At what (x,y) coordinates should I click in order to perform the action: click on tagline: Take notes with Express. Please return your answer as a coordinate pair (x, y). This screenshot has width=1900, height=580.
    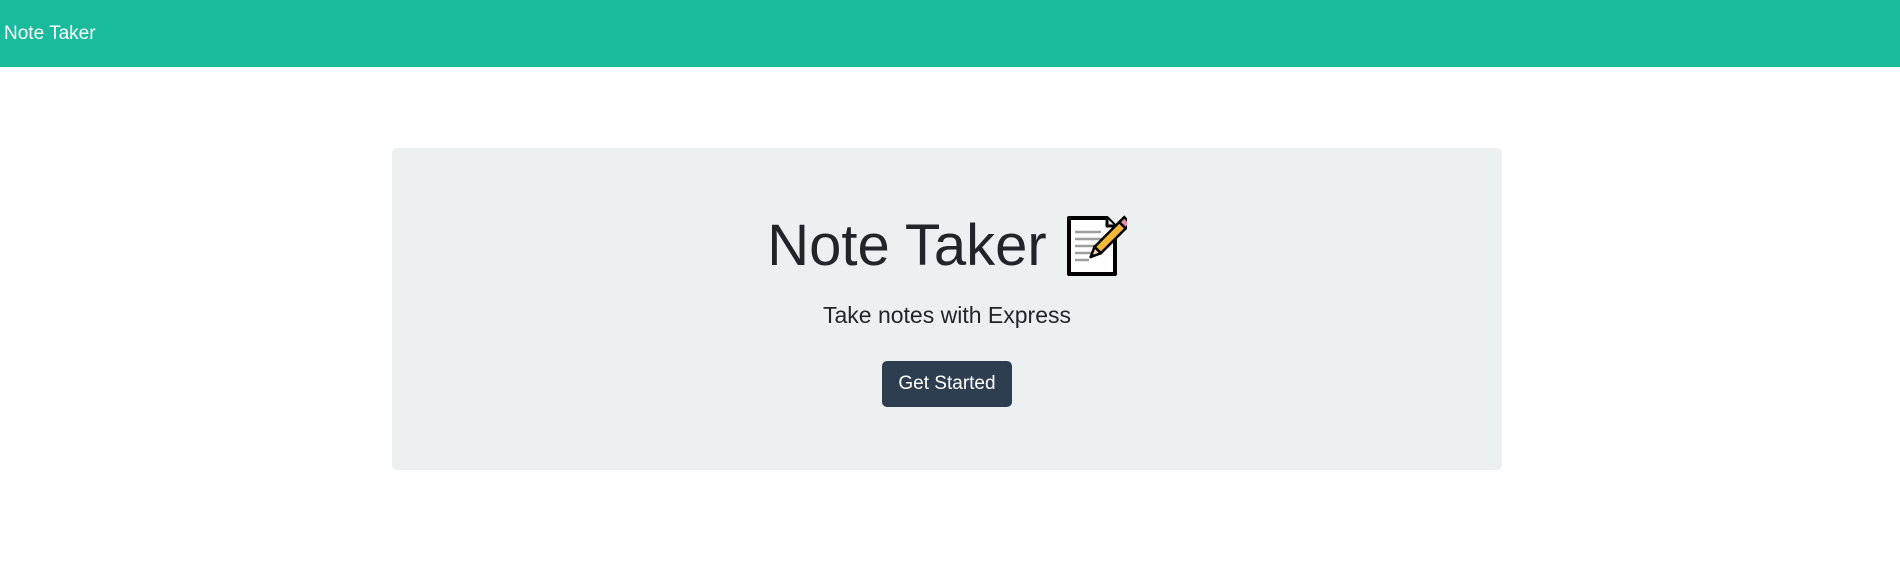
    Looking at the image, I should click on (946, 315).